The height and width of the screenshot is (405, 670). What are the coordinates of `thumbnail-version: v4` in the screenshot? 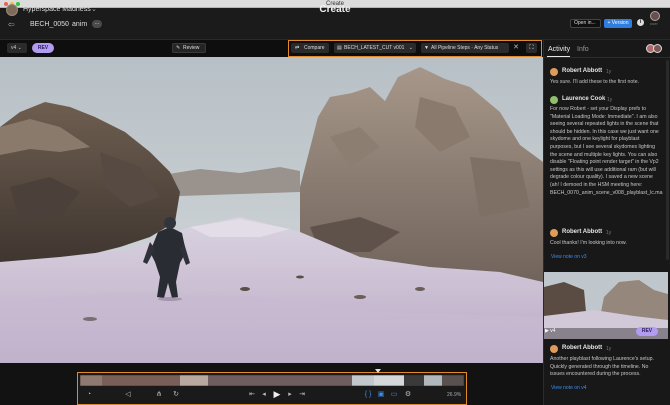 It's located at (553, 331).